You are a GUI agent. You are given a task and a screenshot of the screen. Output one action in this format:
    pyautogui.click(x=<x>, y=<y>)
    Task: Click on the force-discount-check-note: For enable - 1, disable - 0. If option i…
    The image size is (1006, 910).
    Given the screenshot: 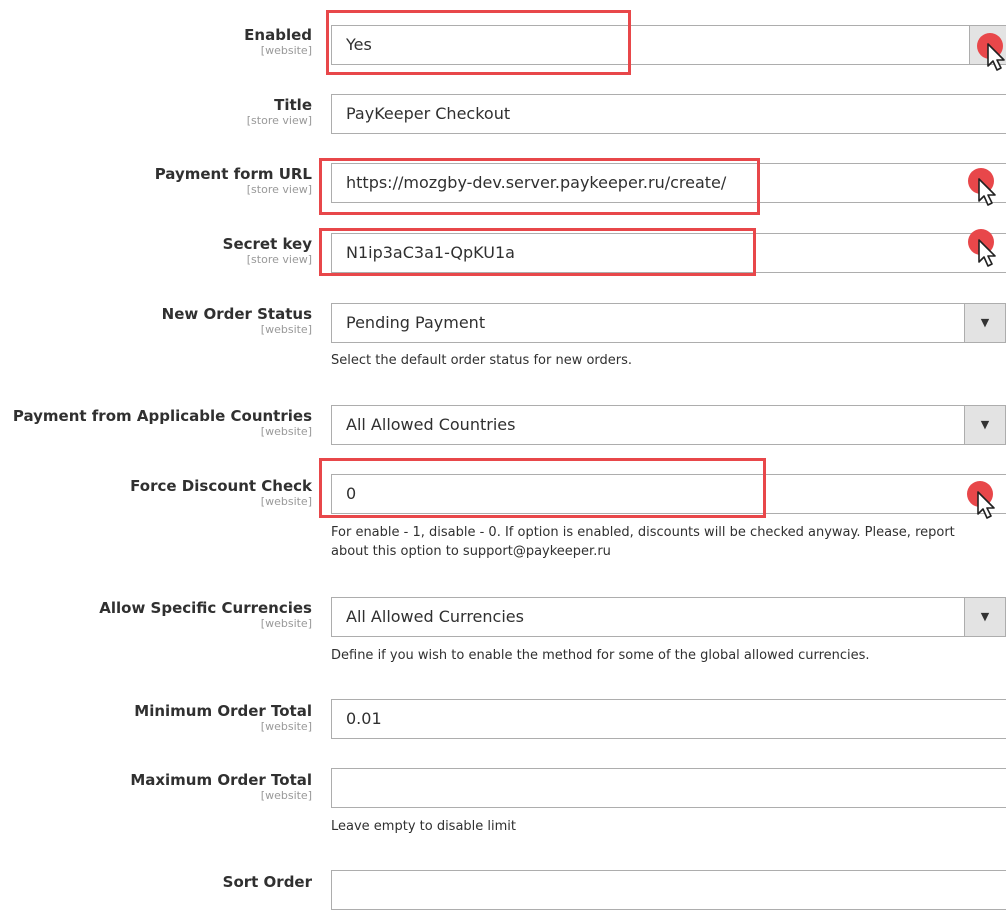 What is the action you would take?
    pyautogui.click(x=668, y=542)
    